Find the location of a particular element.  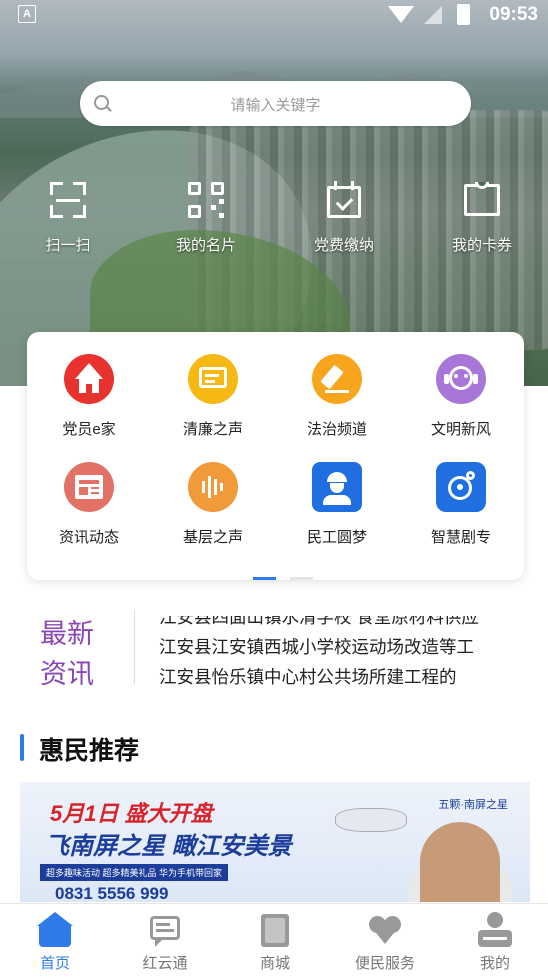

home-icon is located at coordinates (89, 379).